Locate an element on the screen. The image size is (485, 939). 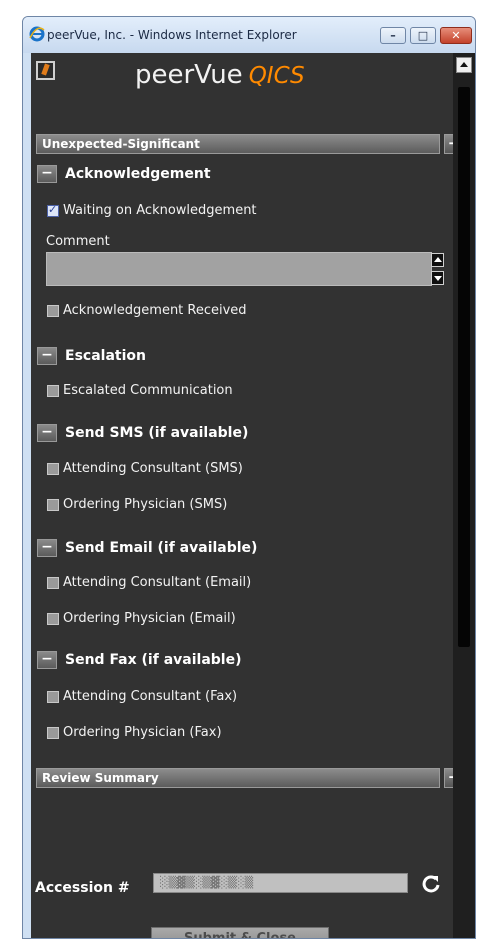
waiting-on-acknowledgement-checkbox is located at coordinates (53, 210).